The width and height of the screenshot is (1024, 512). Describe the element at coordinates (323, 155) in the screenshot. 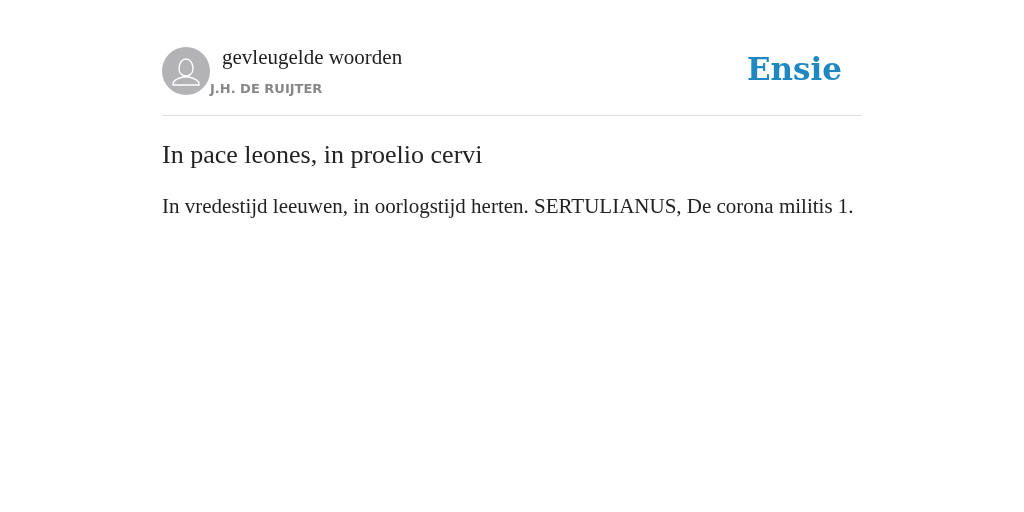

I see `entry-title: In pace leones, in proelio cervi` at that location.